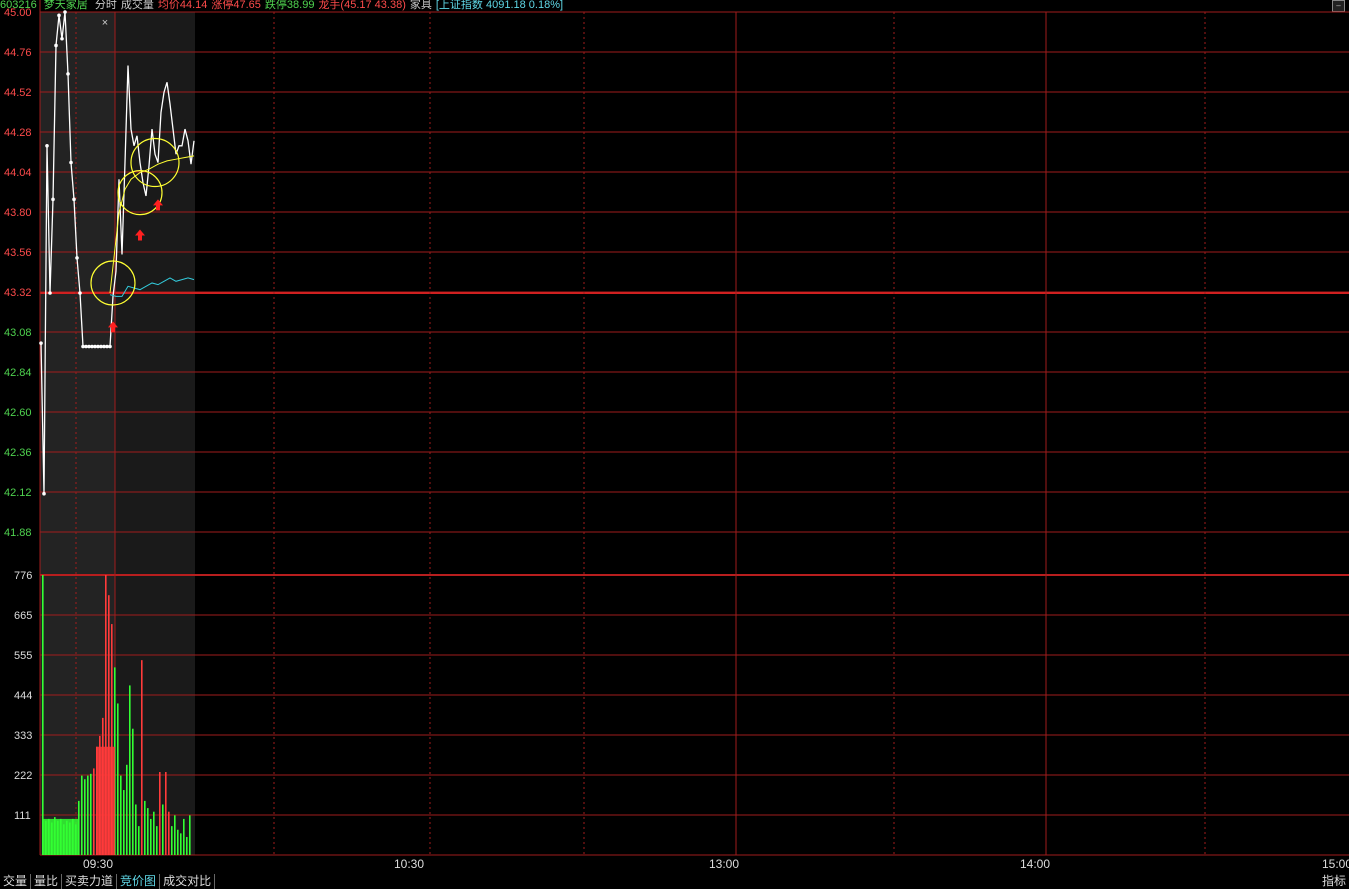 Image resolution: width=1349 pixels, height=889 pixels. I want to click on indicator-tab: 成交对比, so click(188, 881).